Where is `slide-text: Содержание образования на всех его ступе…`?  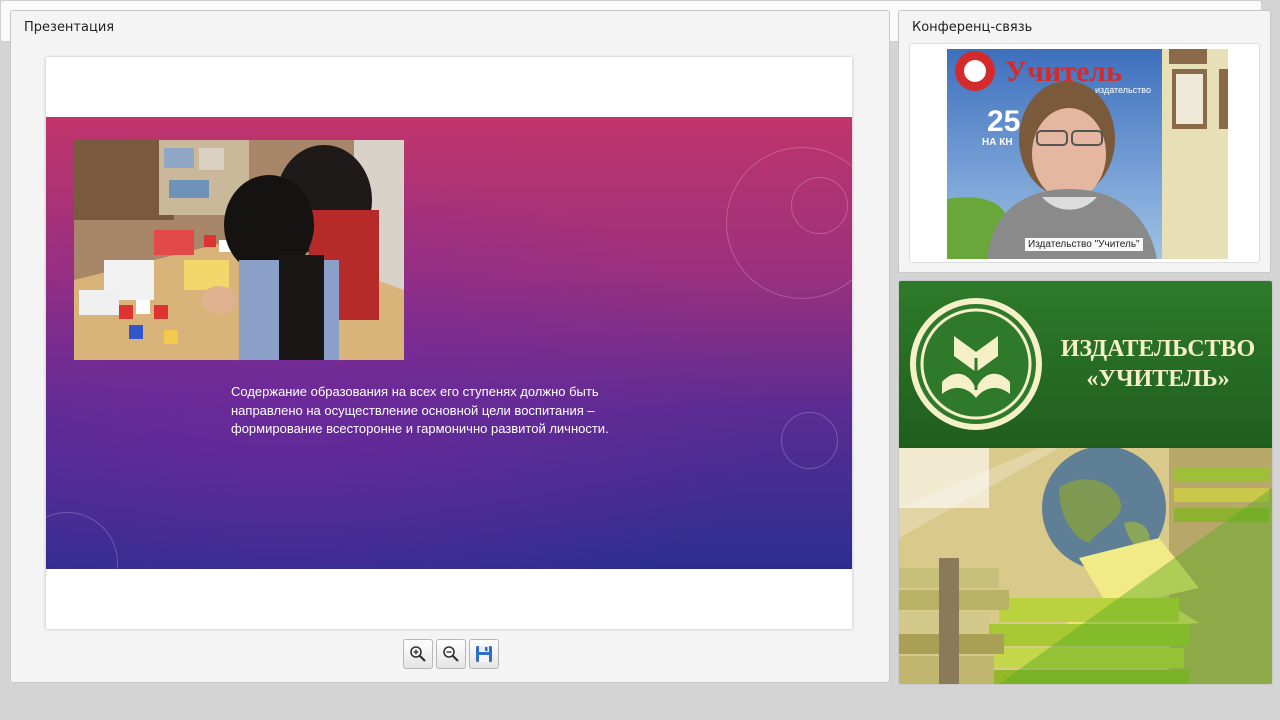
slide-text: Содержание образования на всех его ступе… is located at coordinates (420, 410).